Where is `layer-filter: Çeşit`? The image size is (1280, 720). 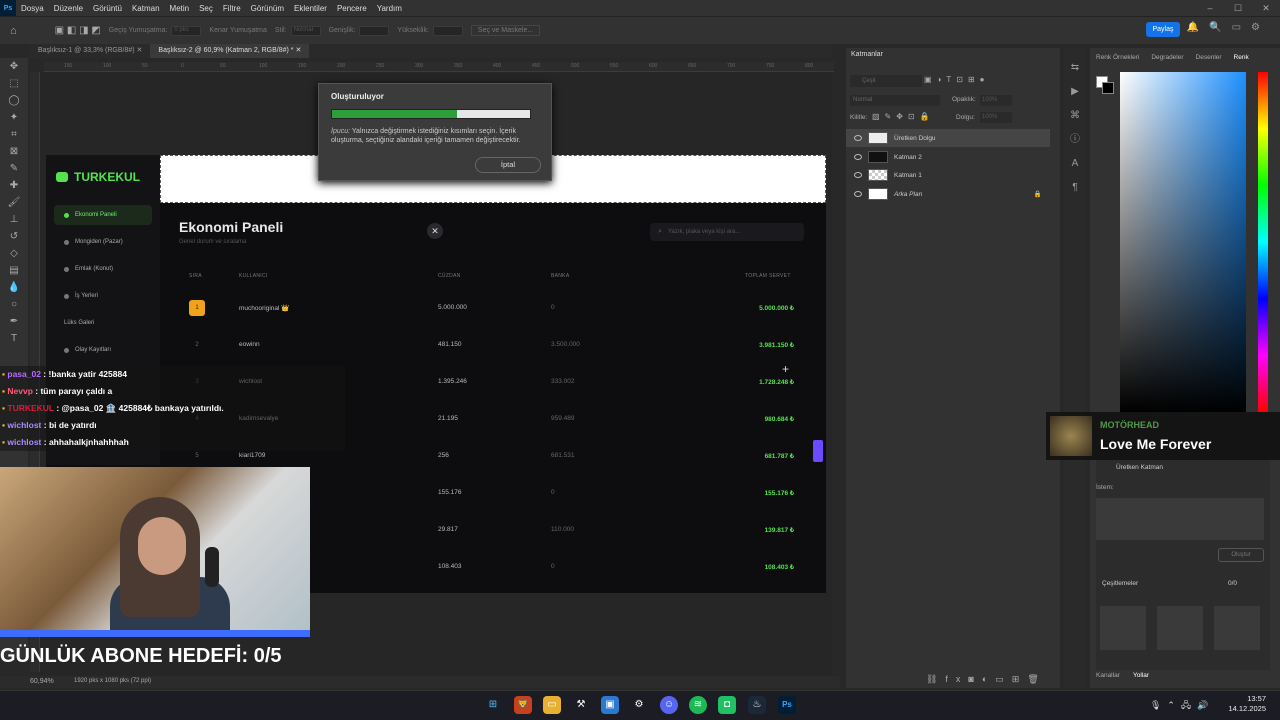
layer-filter: Çeşit is located at coordinates (886, 81).